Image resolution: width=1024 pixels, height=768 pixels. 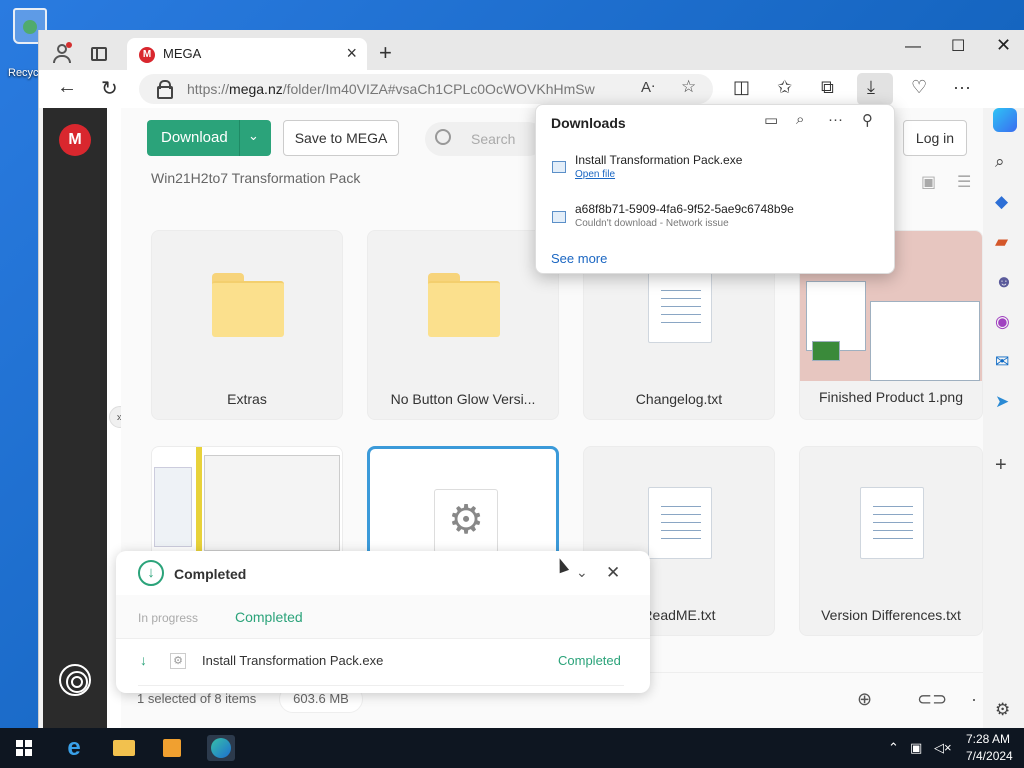 I want to click on tab-title: MEGA, so click(x=182, y=53).